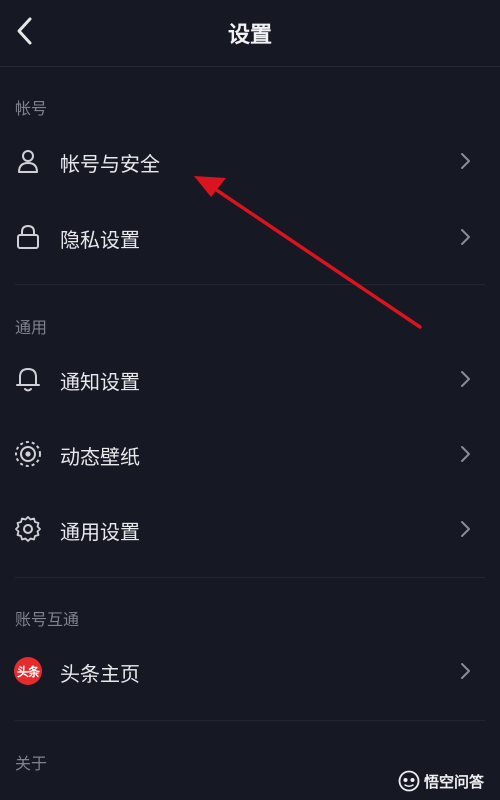  What do you see at coordinates (250, 529) in the screenshot?
I see `menu-item-general-settings: 通用设置` at bounding box center [250, 529].